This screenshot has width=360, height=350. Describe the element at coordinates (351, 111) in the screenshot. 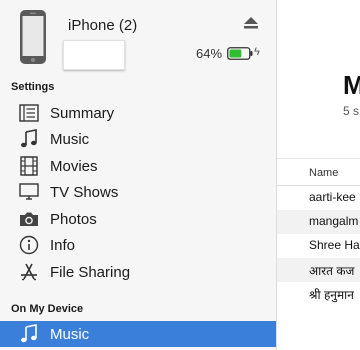

I see `page-subtitle: 5 s` at that location.